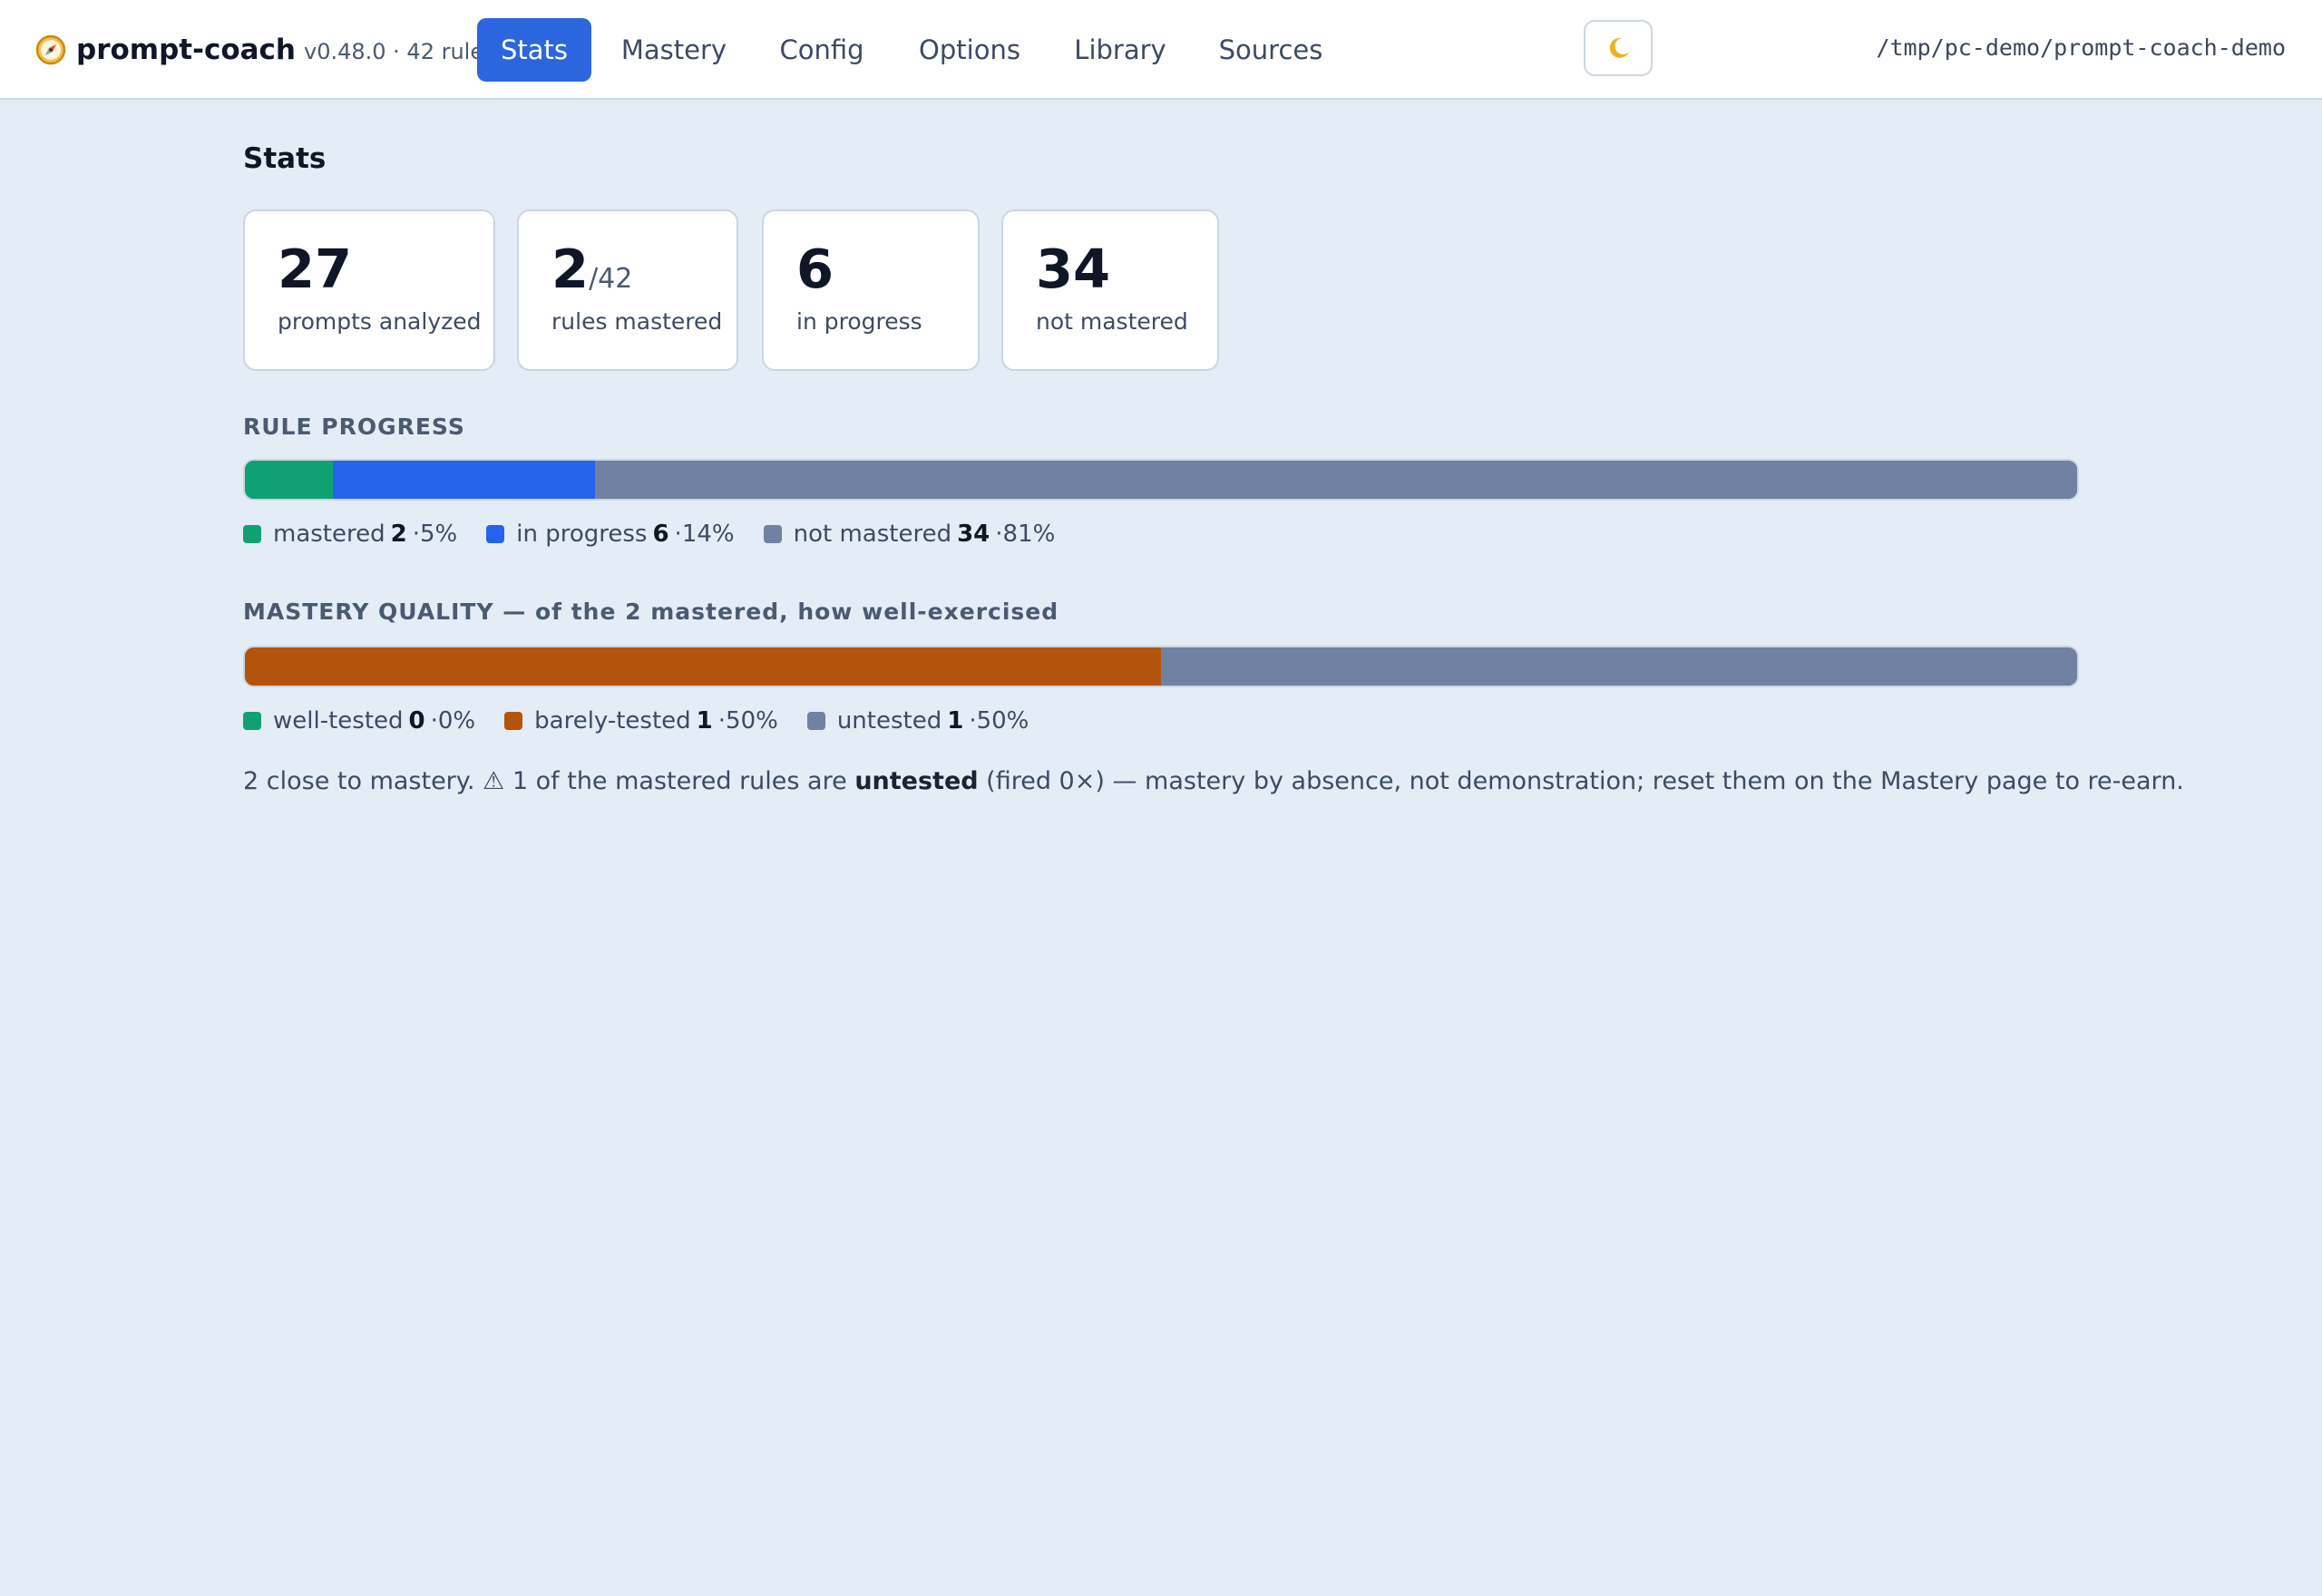 The height and width of the screenshot is (1596, 2322). I want to click on stat-value: 6, so click(815, 269).